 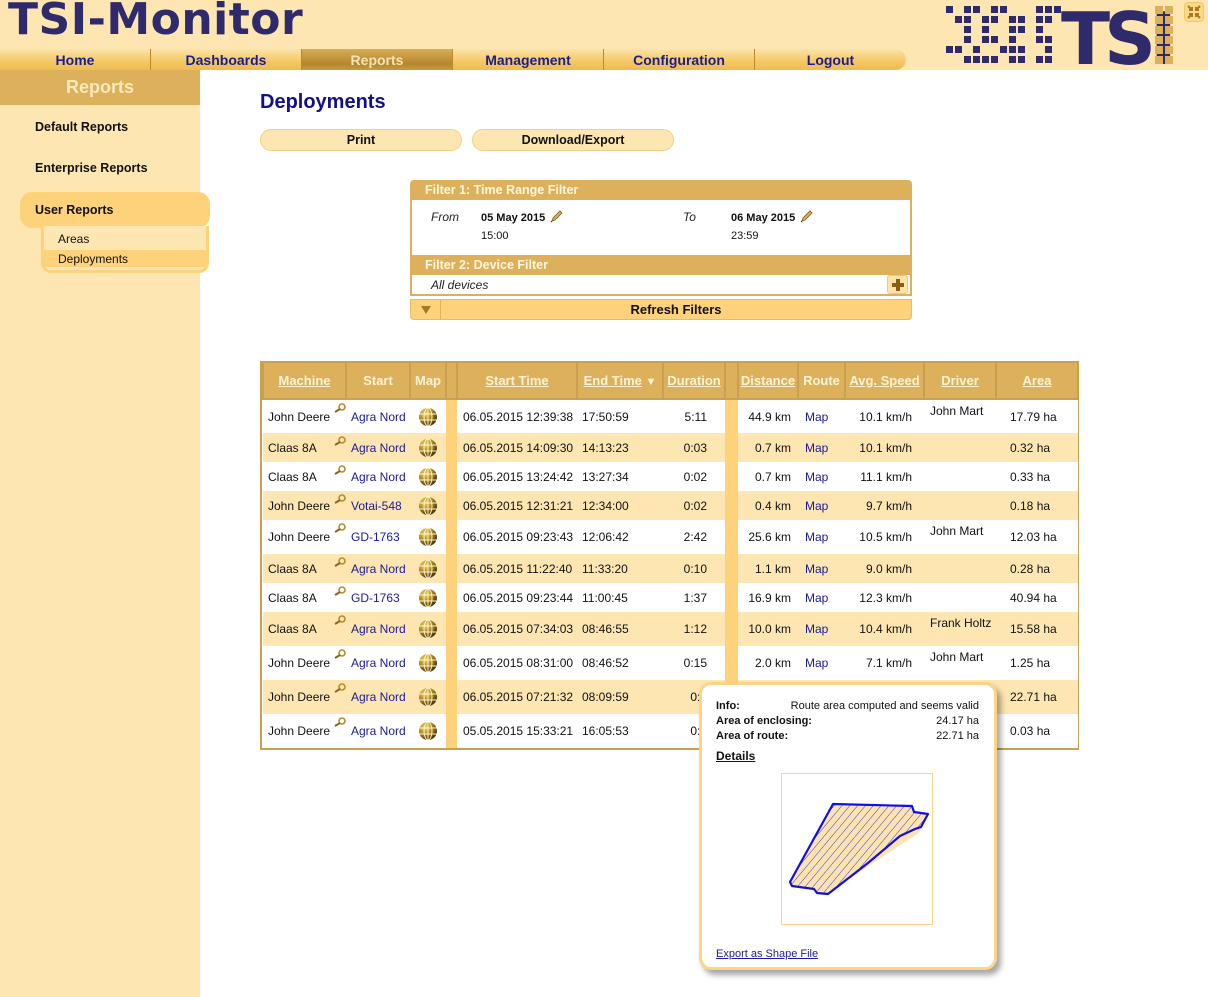 What do you see at coordinates (830, 59) in the screenshot?
I see `nav-logout: Logout` at bounding box center [830, 59].